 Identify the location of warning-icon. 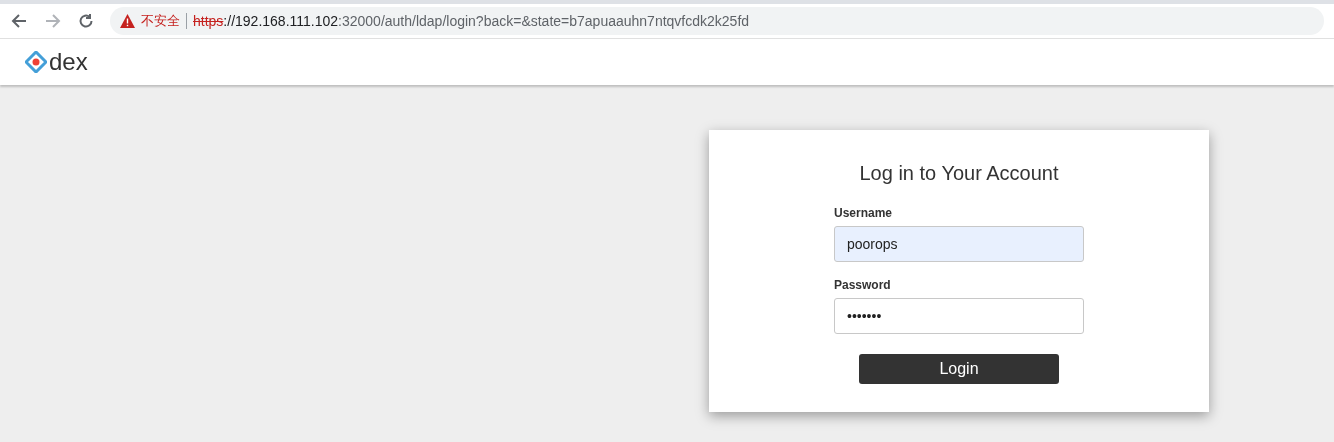
(127, 21).